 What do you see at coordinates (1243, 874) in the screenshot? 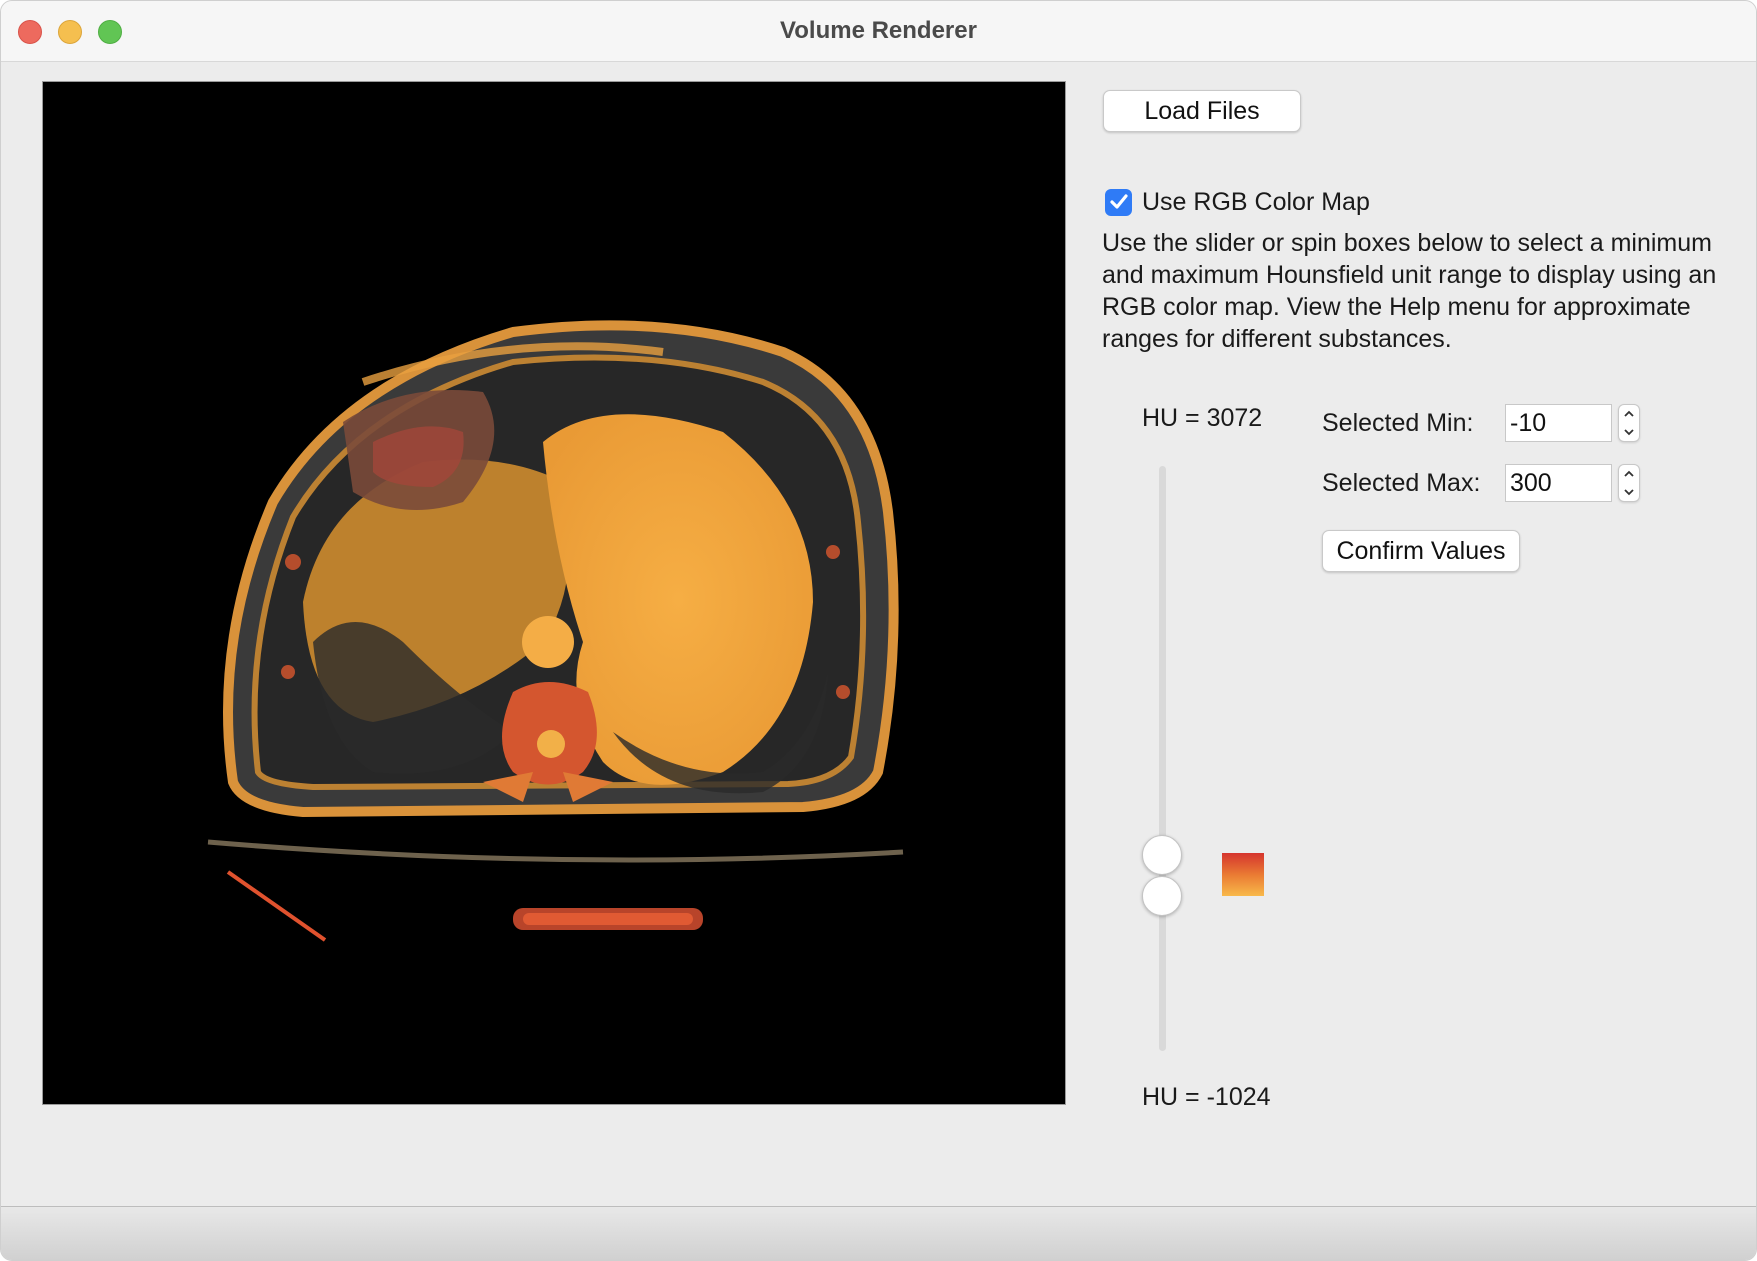
I see `color-map-swatch` at bounding box center [1243, 874].